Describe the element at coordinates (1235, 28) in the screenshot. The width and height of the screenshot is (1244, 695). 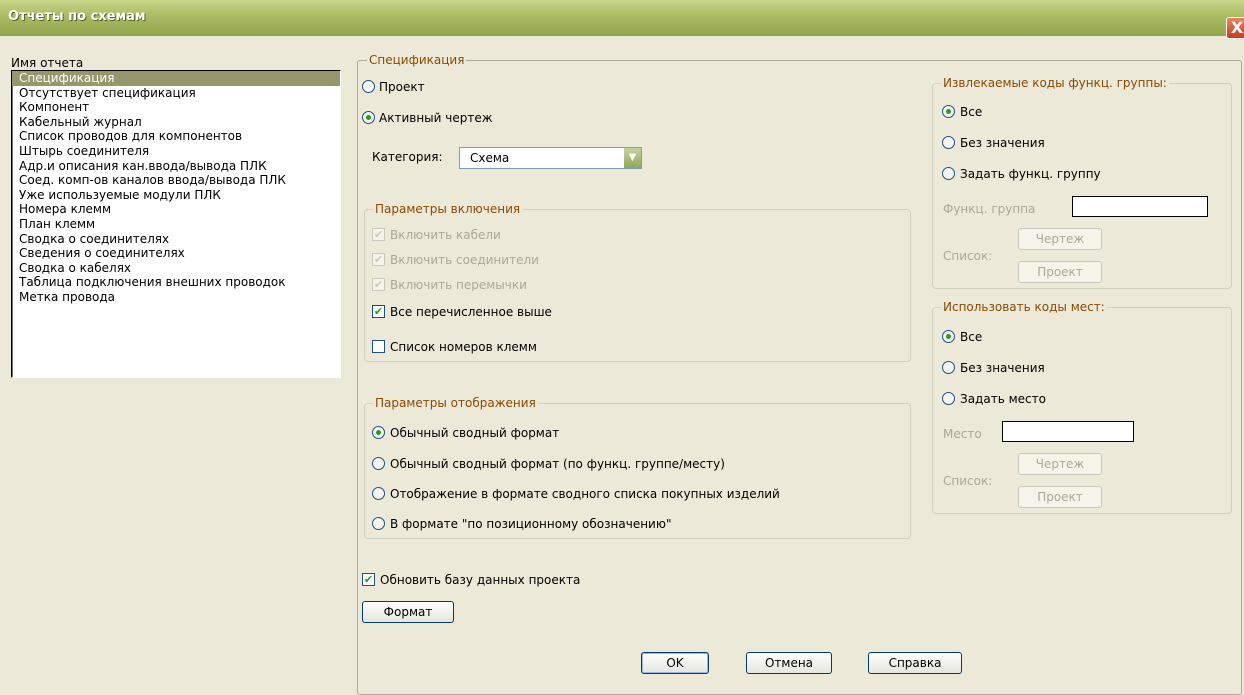
I see `close-icon: X` at that location.